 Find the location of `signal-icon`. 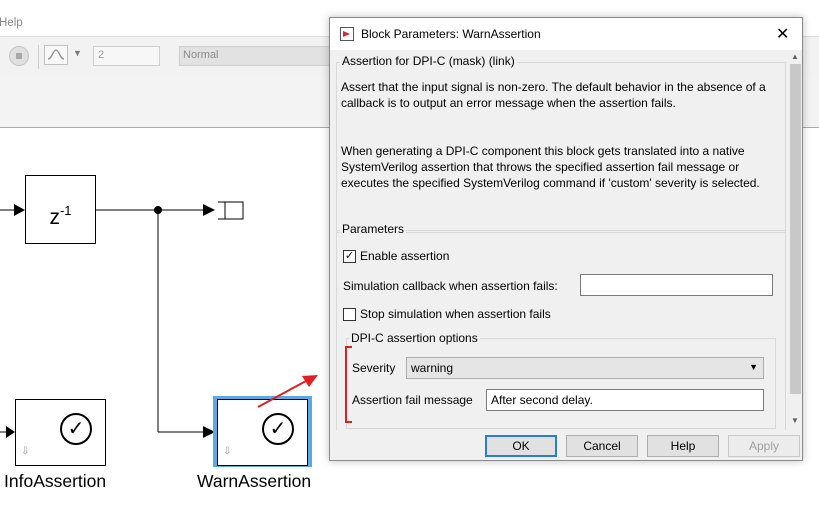

signal-icon is located at coordinates (56, 55).